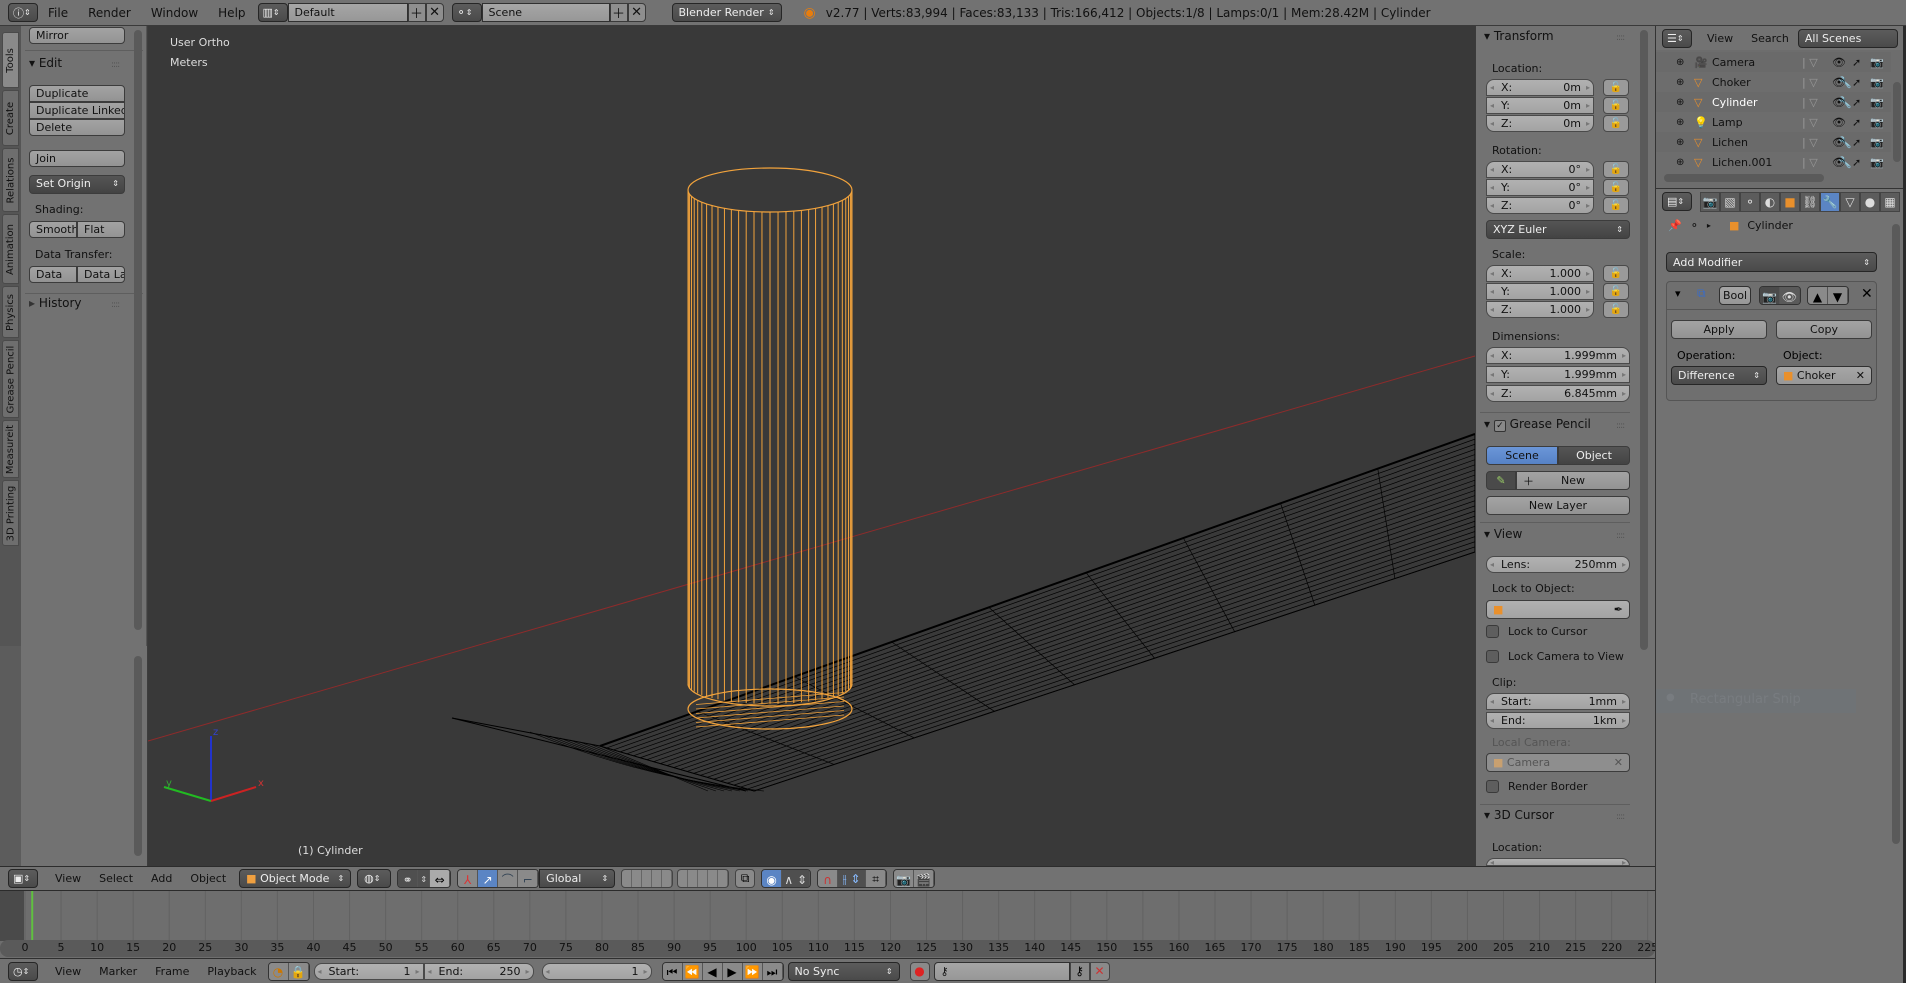 The height and width of the screenshot is (983, 1906). Describe the element at coordinates (1757, 82) in the screenshot. I see `outliner-item-name: Choker` at that location.